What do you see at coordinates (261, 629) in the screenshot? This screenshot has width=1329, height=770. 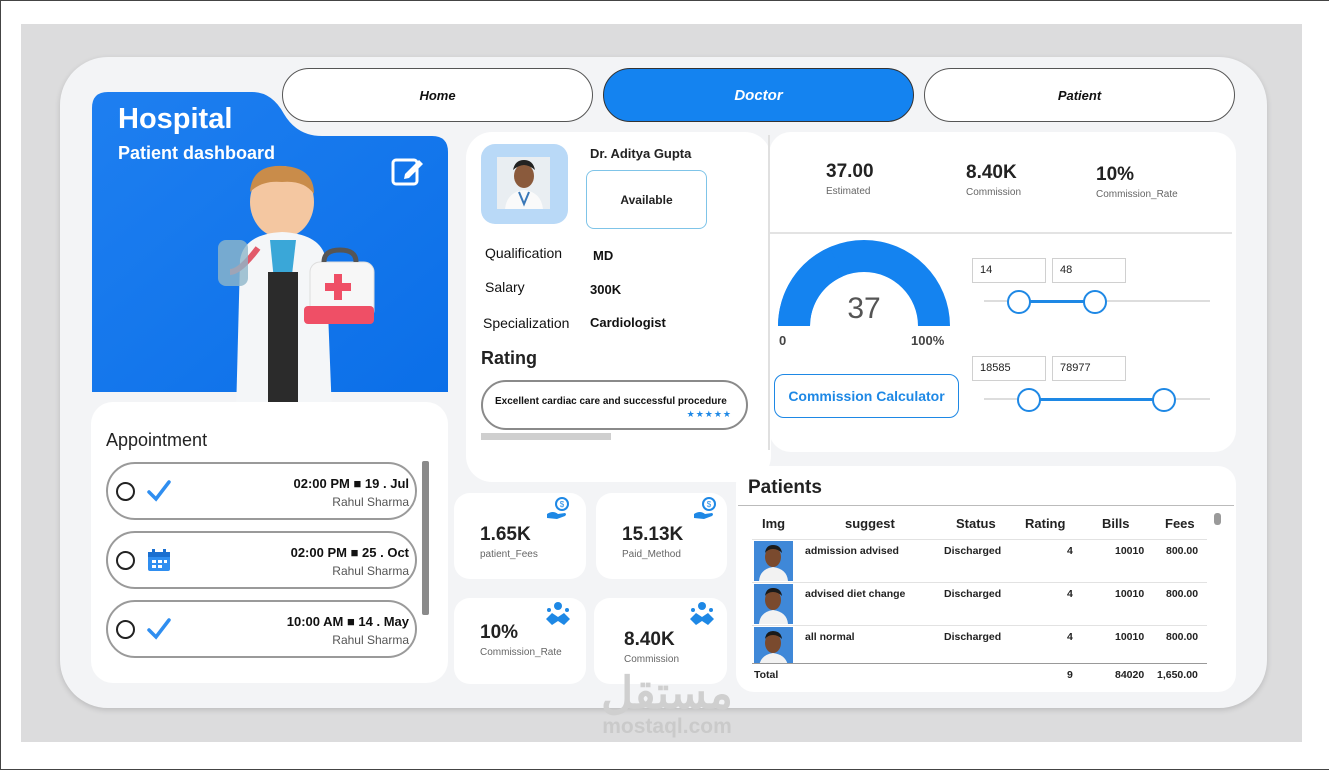 I see `appointment-item: 10:00 AM ■ 14 . May Rahul Sharma` at bounding box center [261, 629].